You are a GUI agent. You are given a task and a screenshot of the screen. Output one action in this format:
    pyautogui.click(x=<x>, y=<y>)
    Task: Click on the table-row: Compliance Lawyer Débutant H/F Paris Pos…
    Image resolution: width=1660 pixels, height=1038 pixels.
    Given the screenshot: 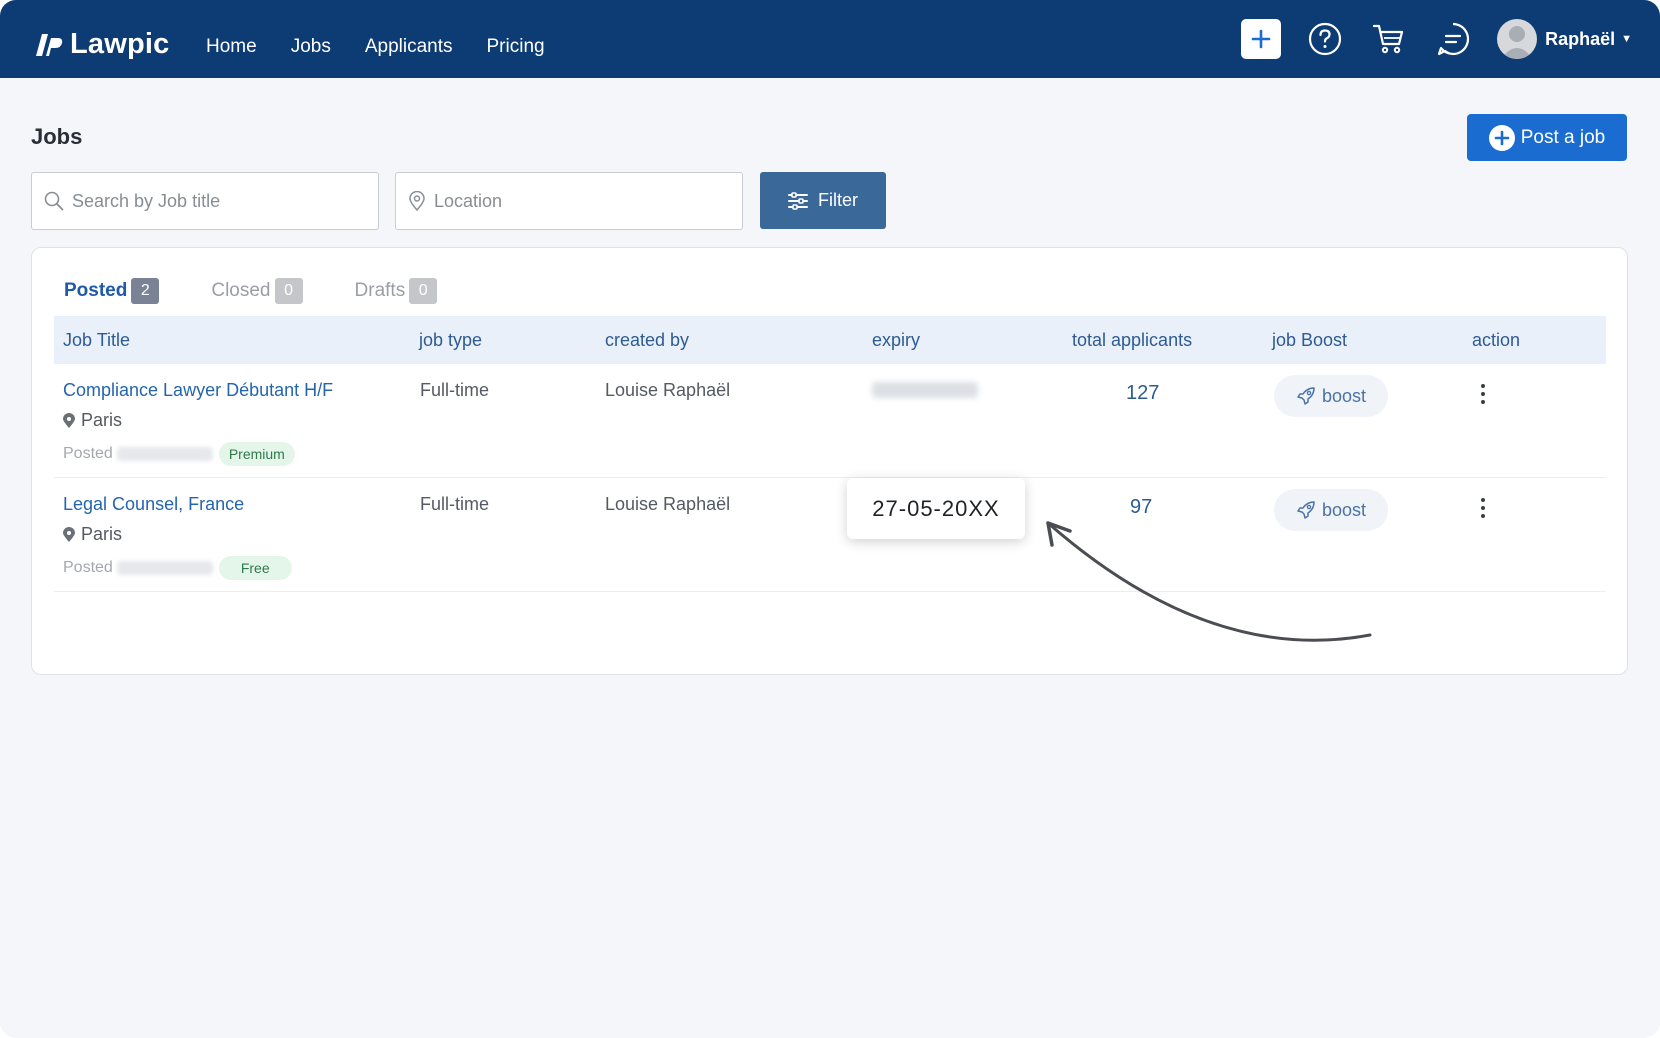 What is the action you would take?
    pyautogui.click(x=830, y=421)
    